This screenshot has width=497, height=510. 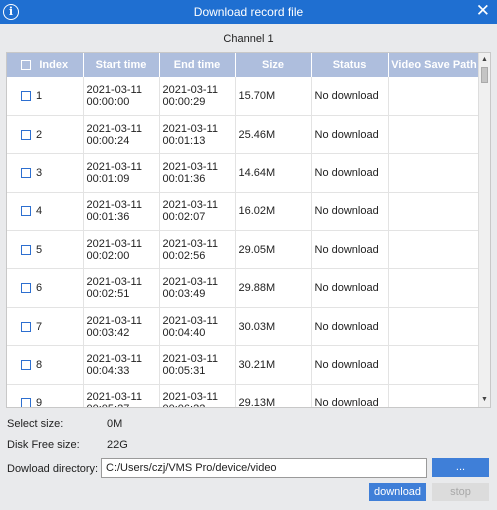 I want to click on row-index-cell: 2, so click(x=45, y=135).